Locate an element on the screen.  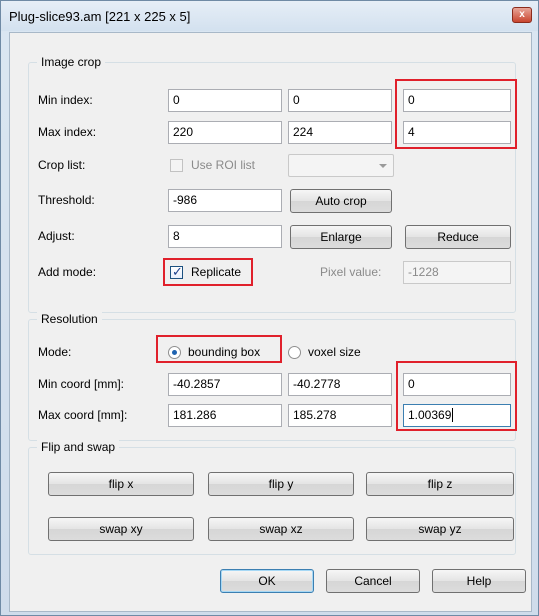
ok-button: OK is located at coordinates (267, 581).